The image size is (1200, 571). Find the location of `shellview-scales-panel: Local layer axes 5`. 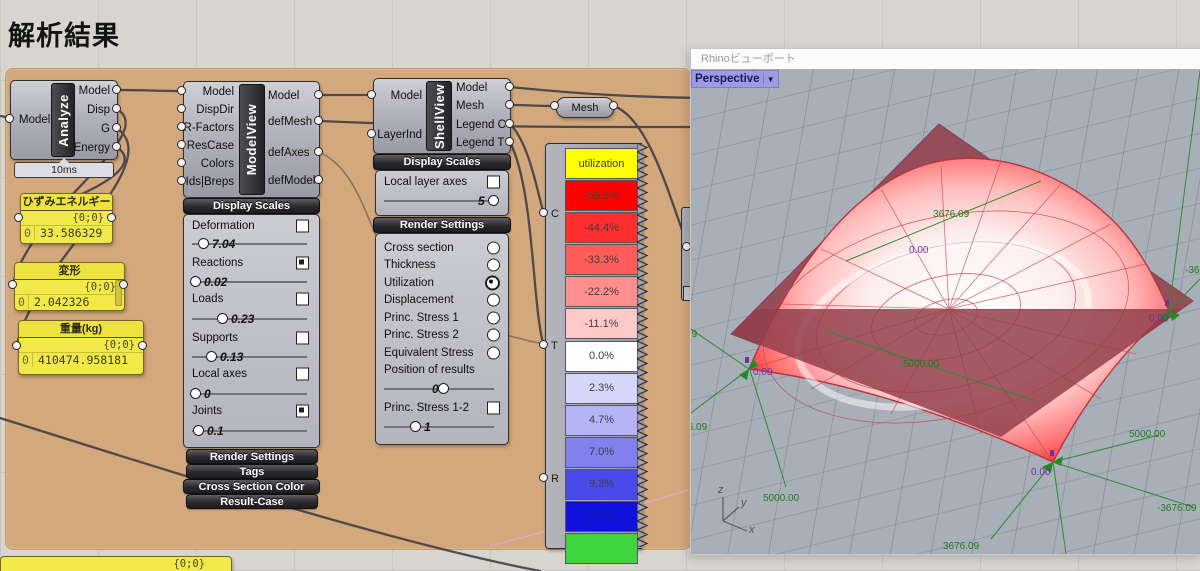

shellview-scales-panel: Local layer axes 5 is located at coordinates (442, 193).